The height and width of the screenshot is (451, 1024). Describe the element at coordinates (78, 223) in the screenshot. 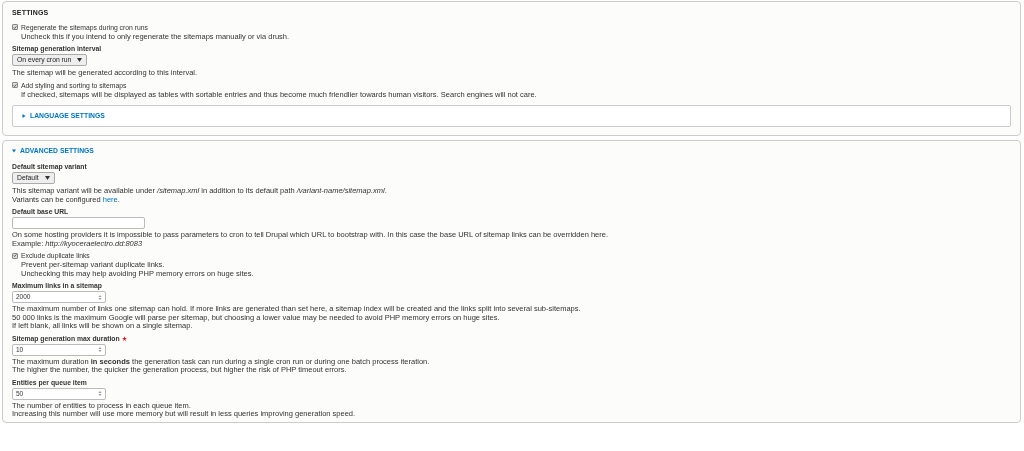

I see `input-field` at that location.